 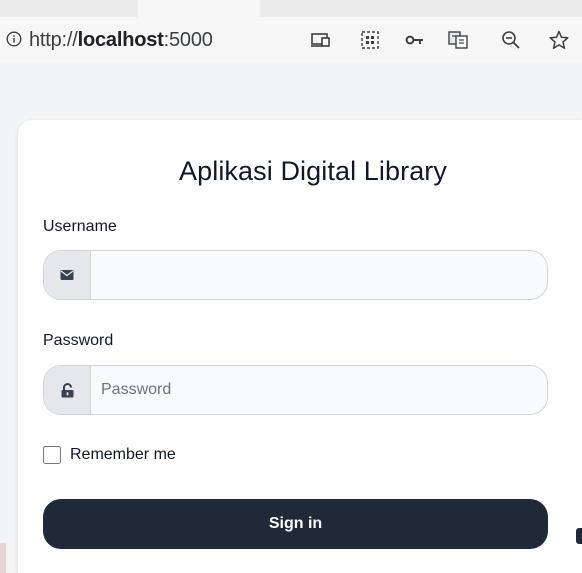 I want to click on browser-address-bar: http://localhost:5000, so click(x=291, y=40).